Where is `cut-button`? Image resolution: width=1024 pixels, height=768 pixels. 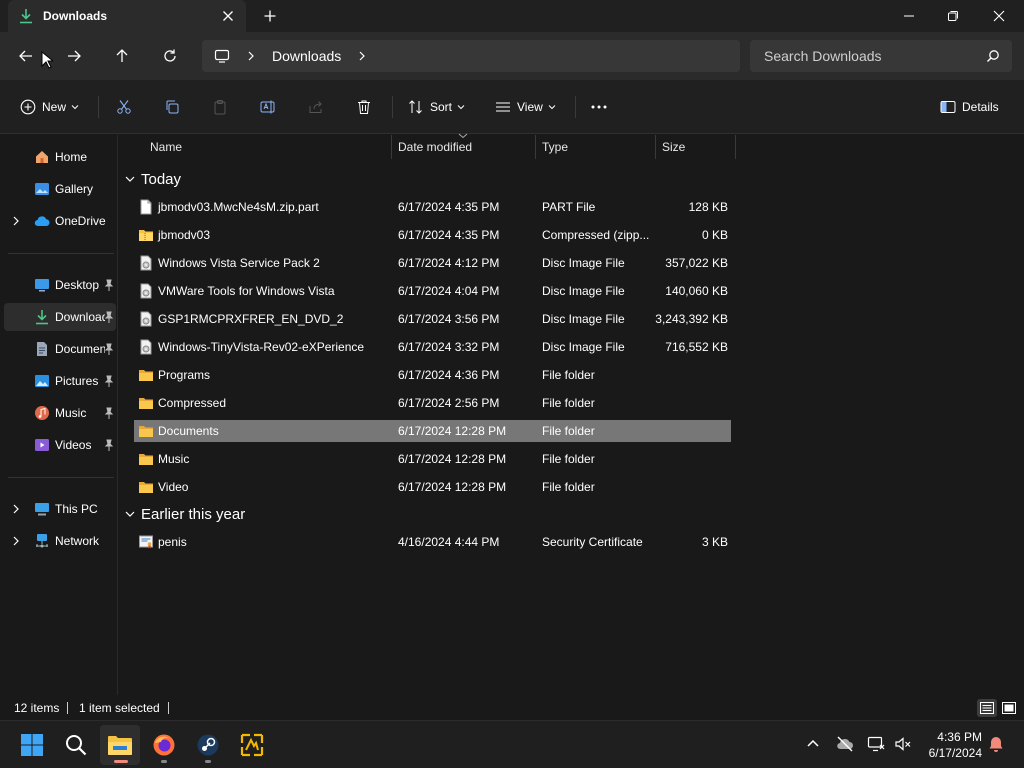
cut-button is located at coordinates (124, 107).